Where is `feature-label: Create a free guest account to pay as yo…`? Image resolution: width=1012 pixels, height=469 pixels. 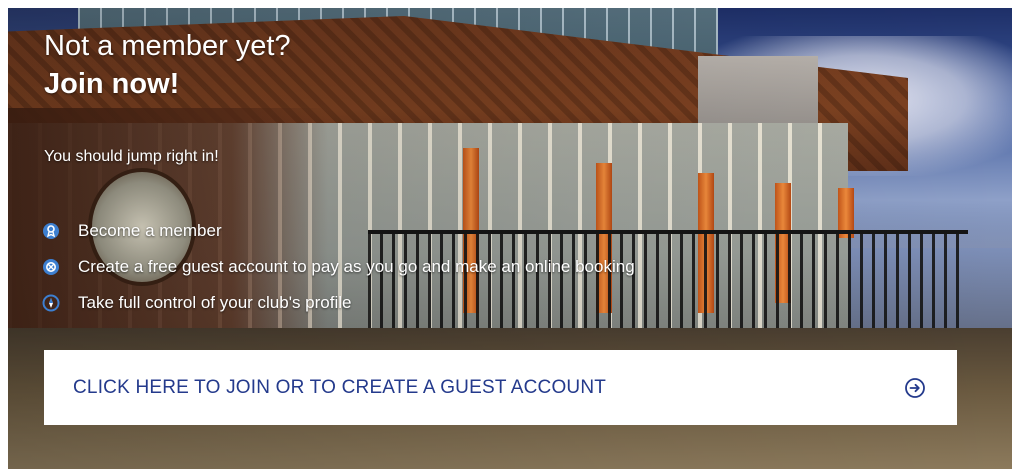
feature-label: Create a free guest account to pay as yo… is located at coordinates (356, 266).